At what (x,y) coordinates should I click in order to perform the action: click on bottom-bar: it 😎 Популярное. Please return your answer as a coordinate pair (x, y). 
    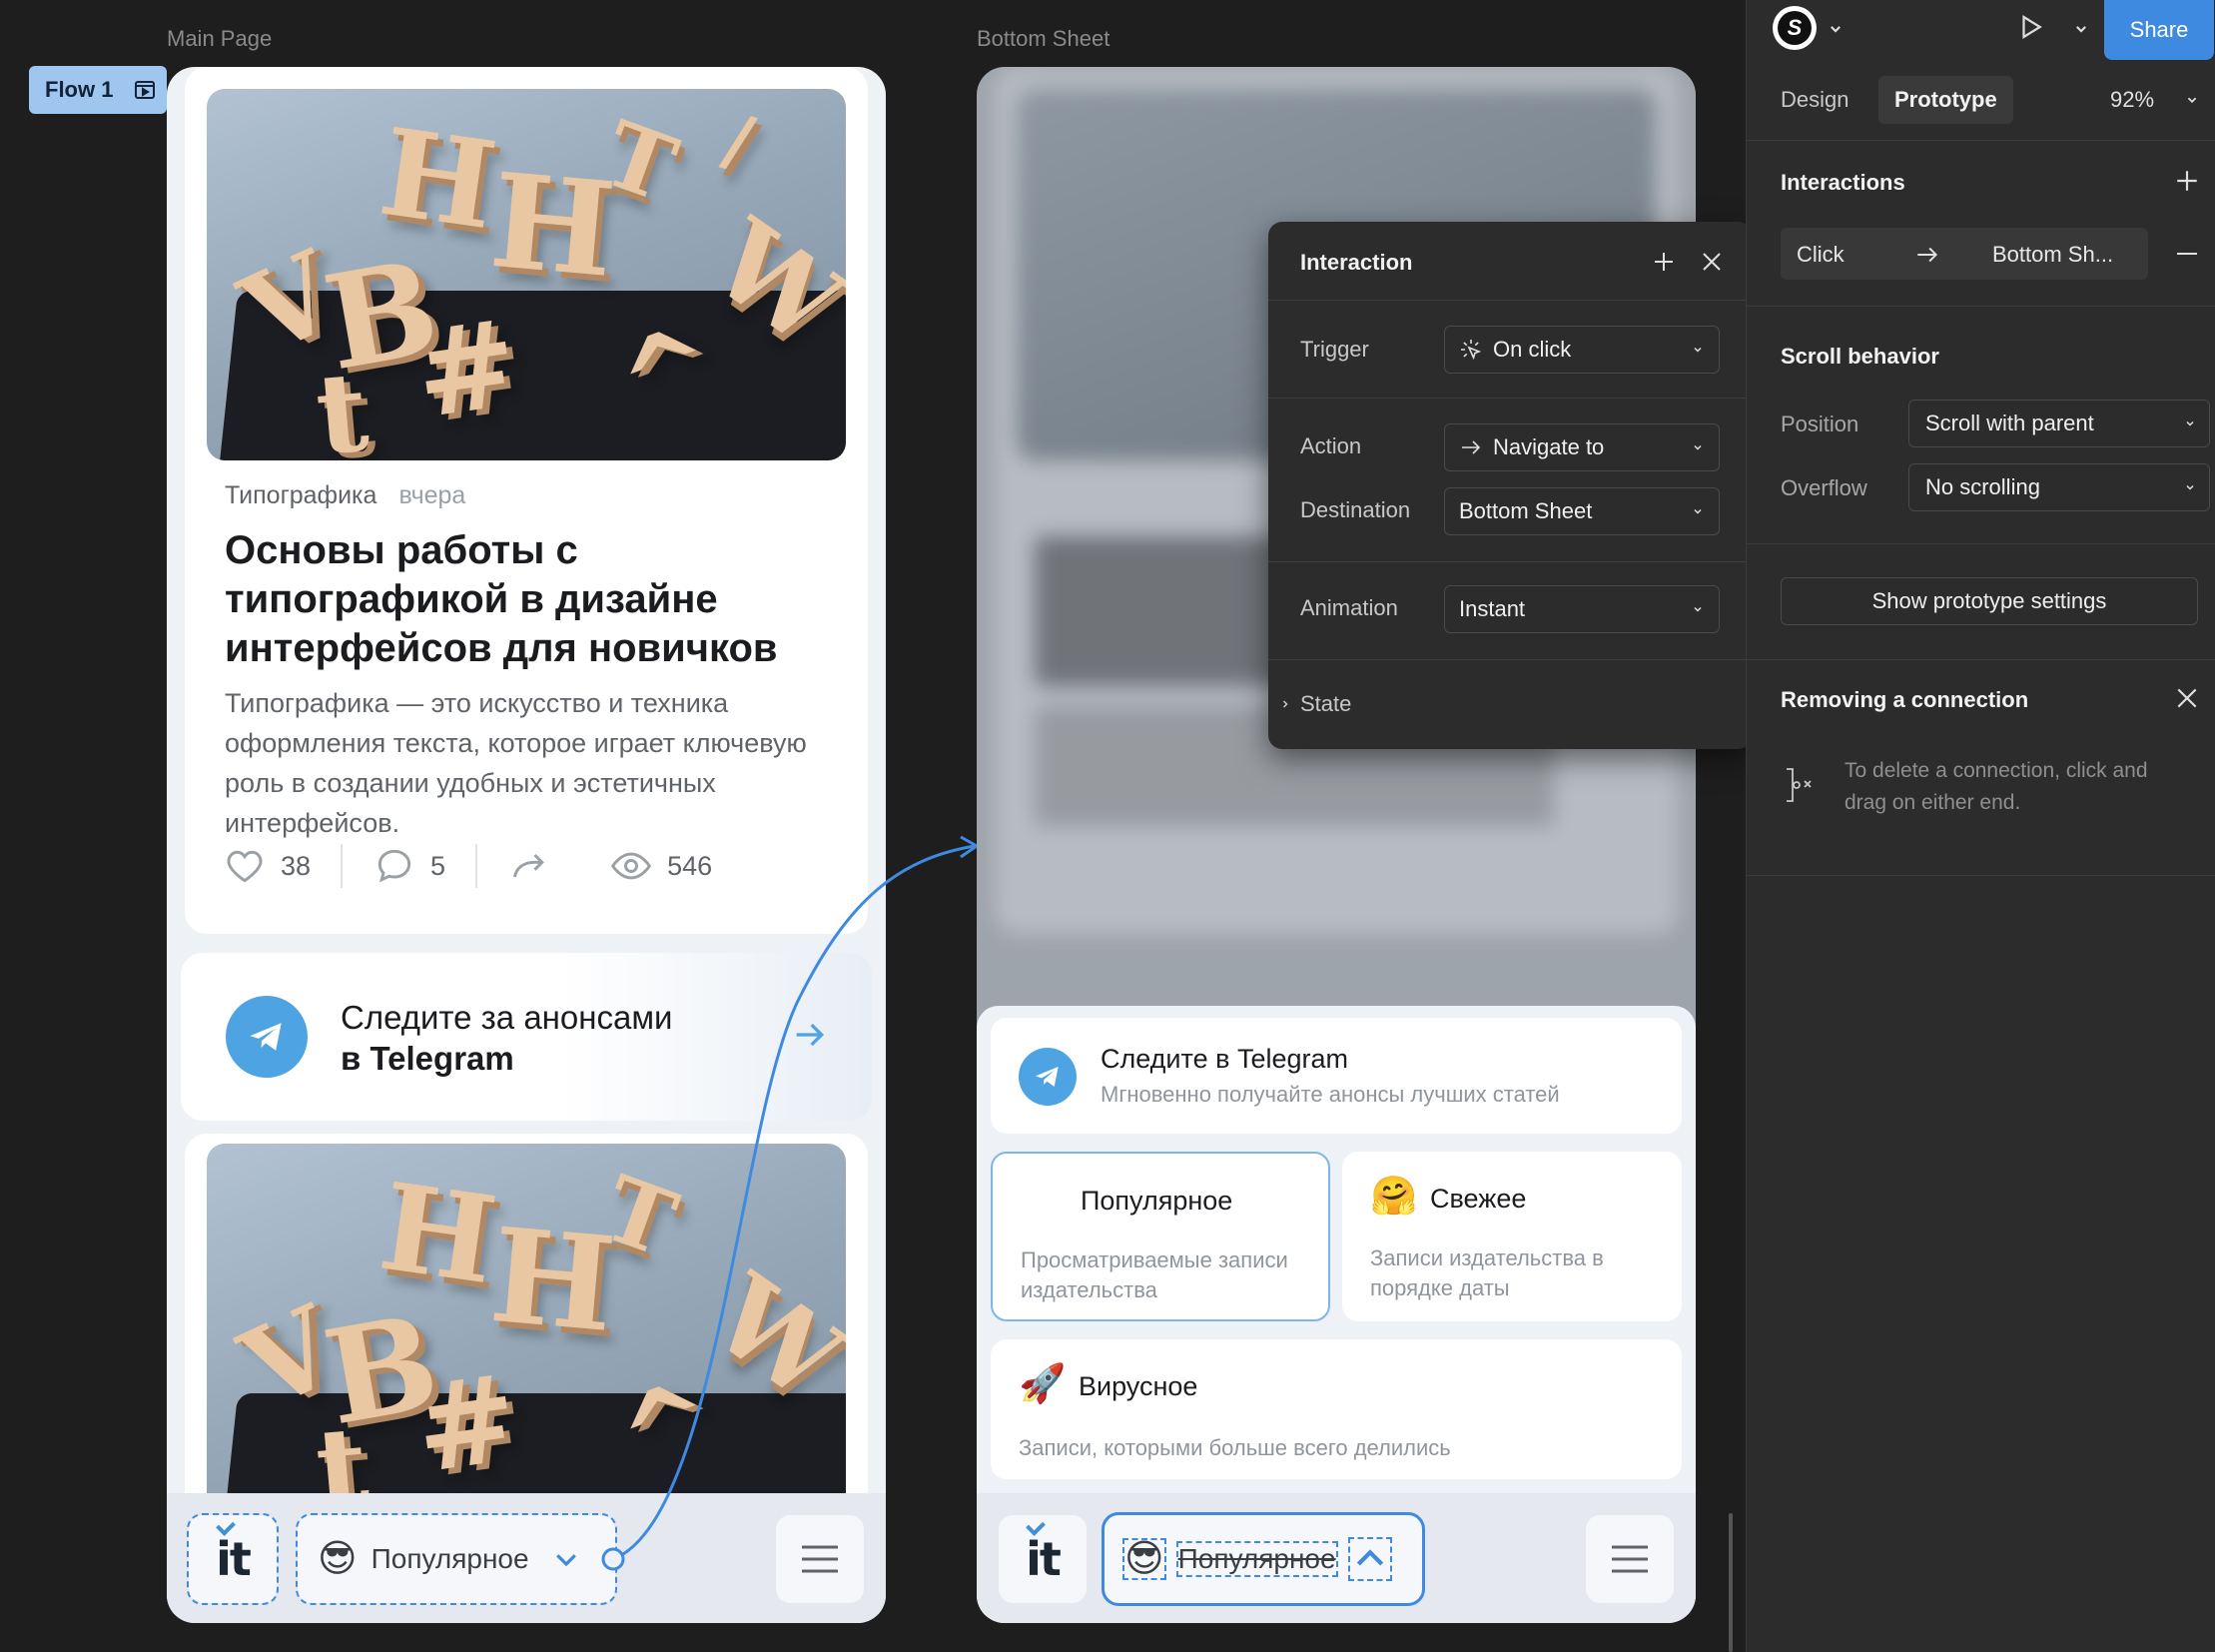
    Looking at the image, I should click on (1336, 1558).